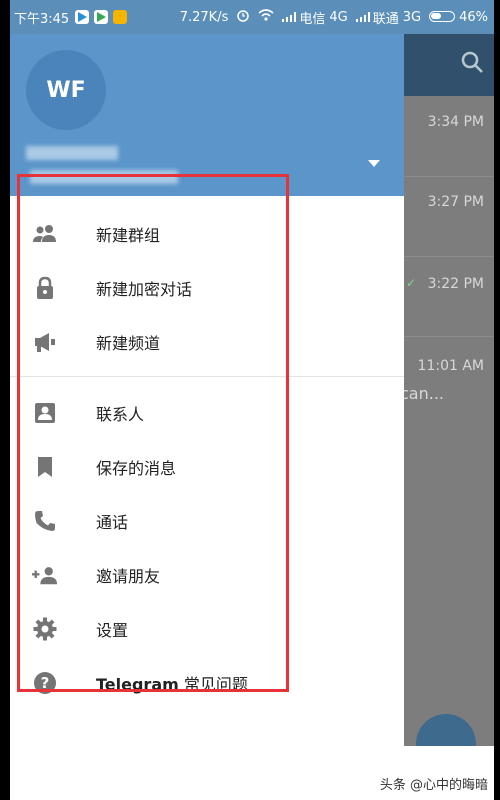  Describe the element at coordinates (433, 785) in the screenshot. I see `watermark: 头条 @心中的晦暗` at that location.